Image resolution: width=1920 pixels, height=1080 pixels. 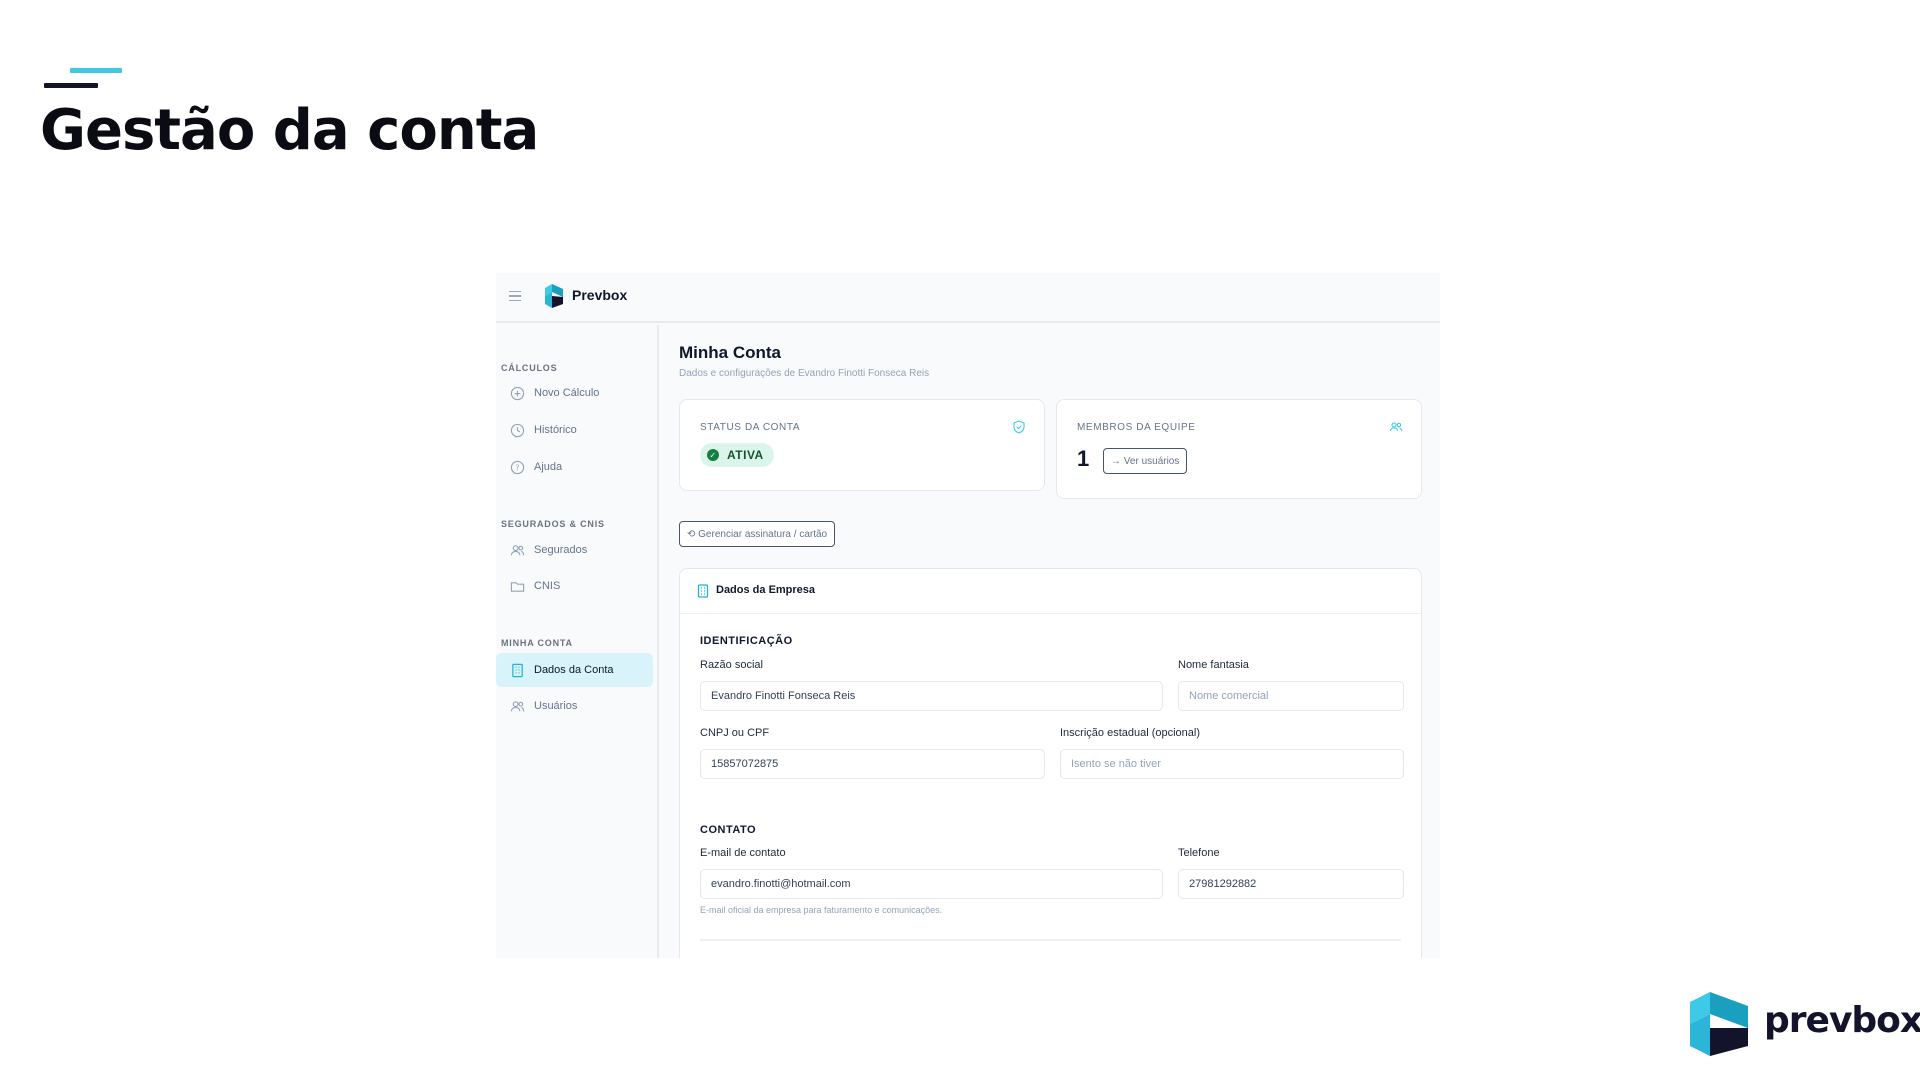 What do you see at coordinates (555, 430) in the screenshot?
I see `sidebar-item-label: Histórico` at bounding box center [555, 430].